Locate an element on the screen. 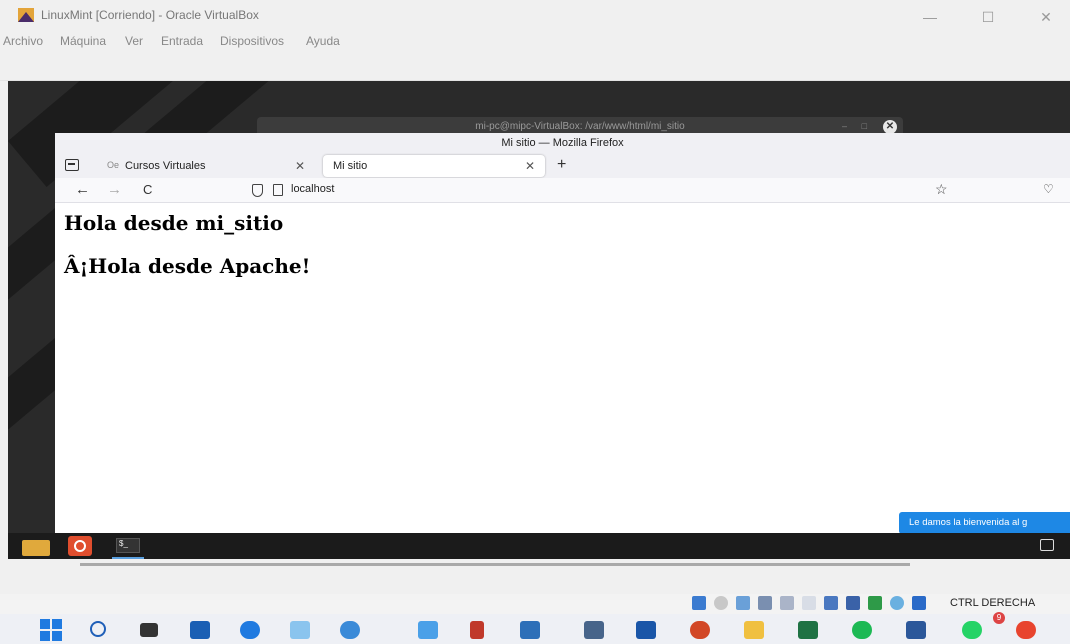 The height and width of the screenshot is (644, 1070). lms-icon is located at coordinates (646, 630).